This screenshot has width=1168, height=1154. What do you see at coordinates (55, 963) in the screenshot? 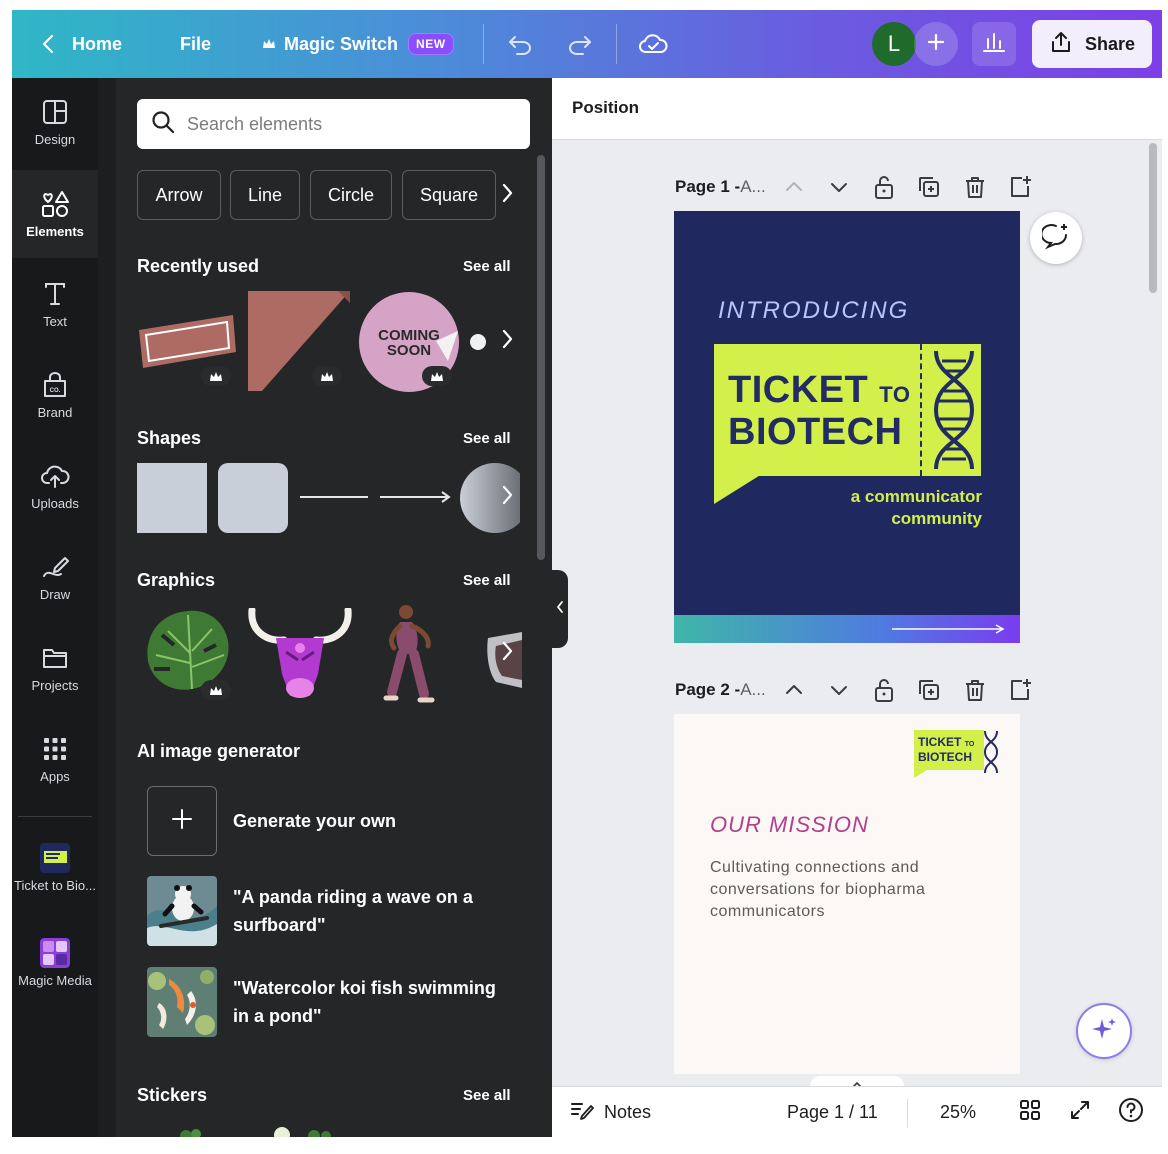
I see `rail-item-magic-media: Magic Media` at bounding box center [55, 963].